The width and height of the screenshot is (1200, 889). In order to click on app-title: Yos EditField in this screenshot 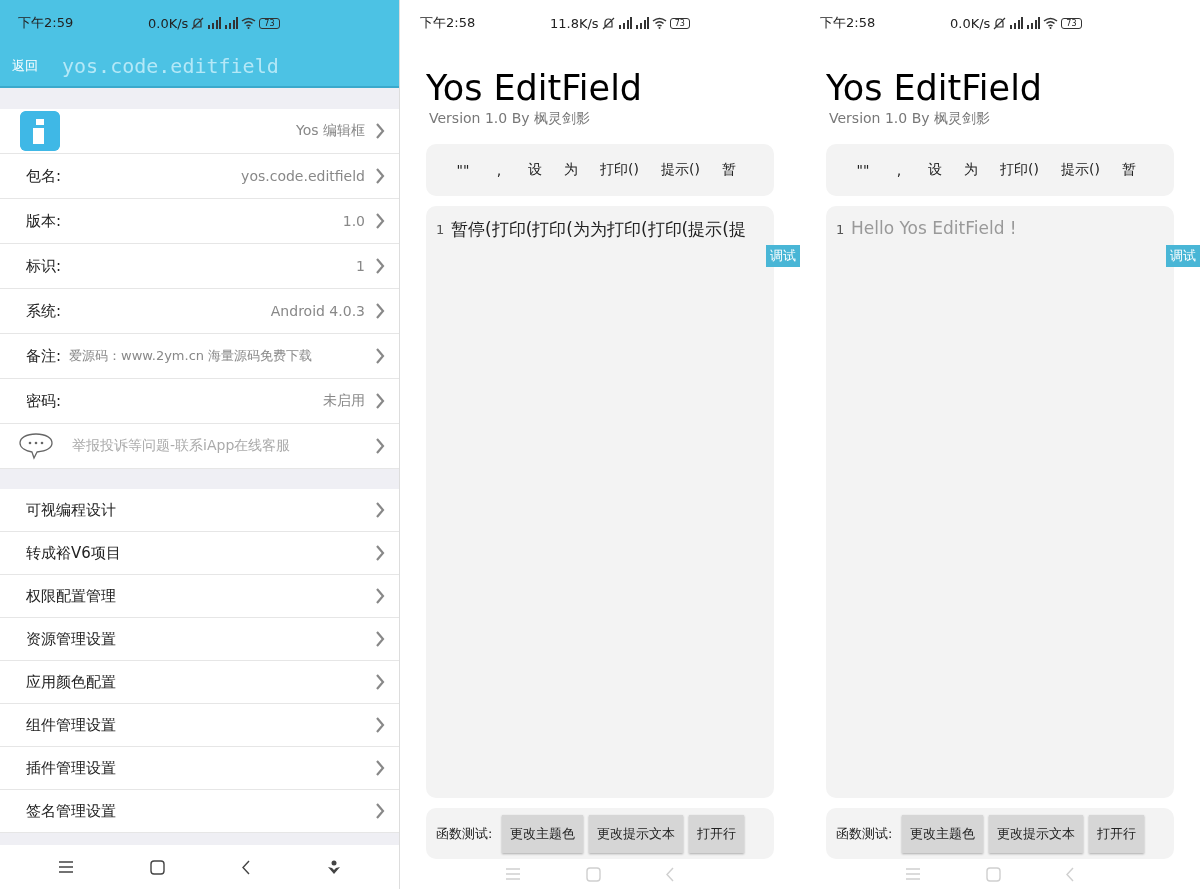, I will do `click(535, 88)`.